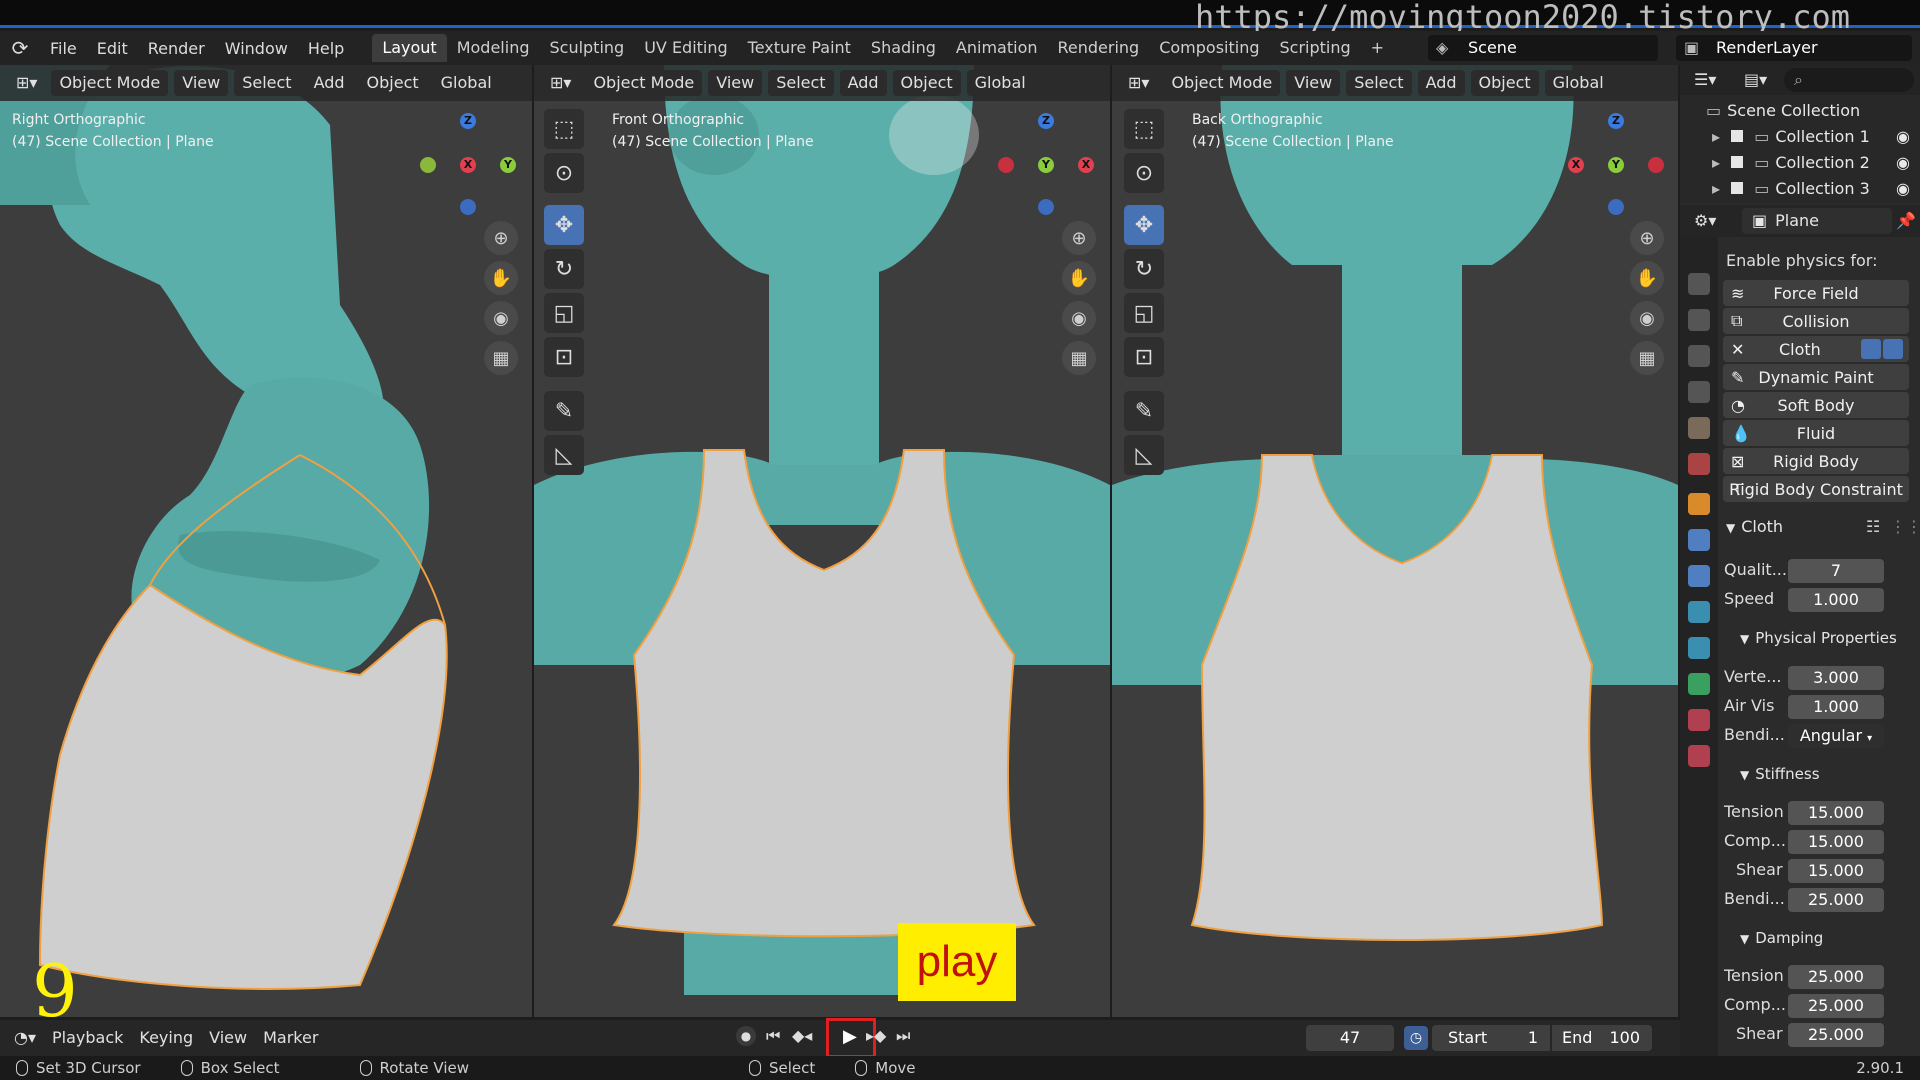  I want to click on marker-menu: Marker, so click(290, 1038).